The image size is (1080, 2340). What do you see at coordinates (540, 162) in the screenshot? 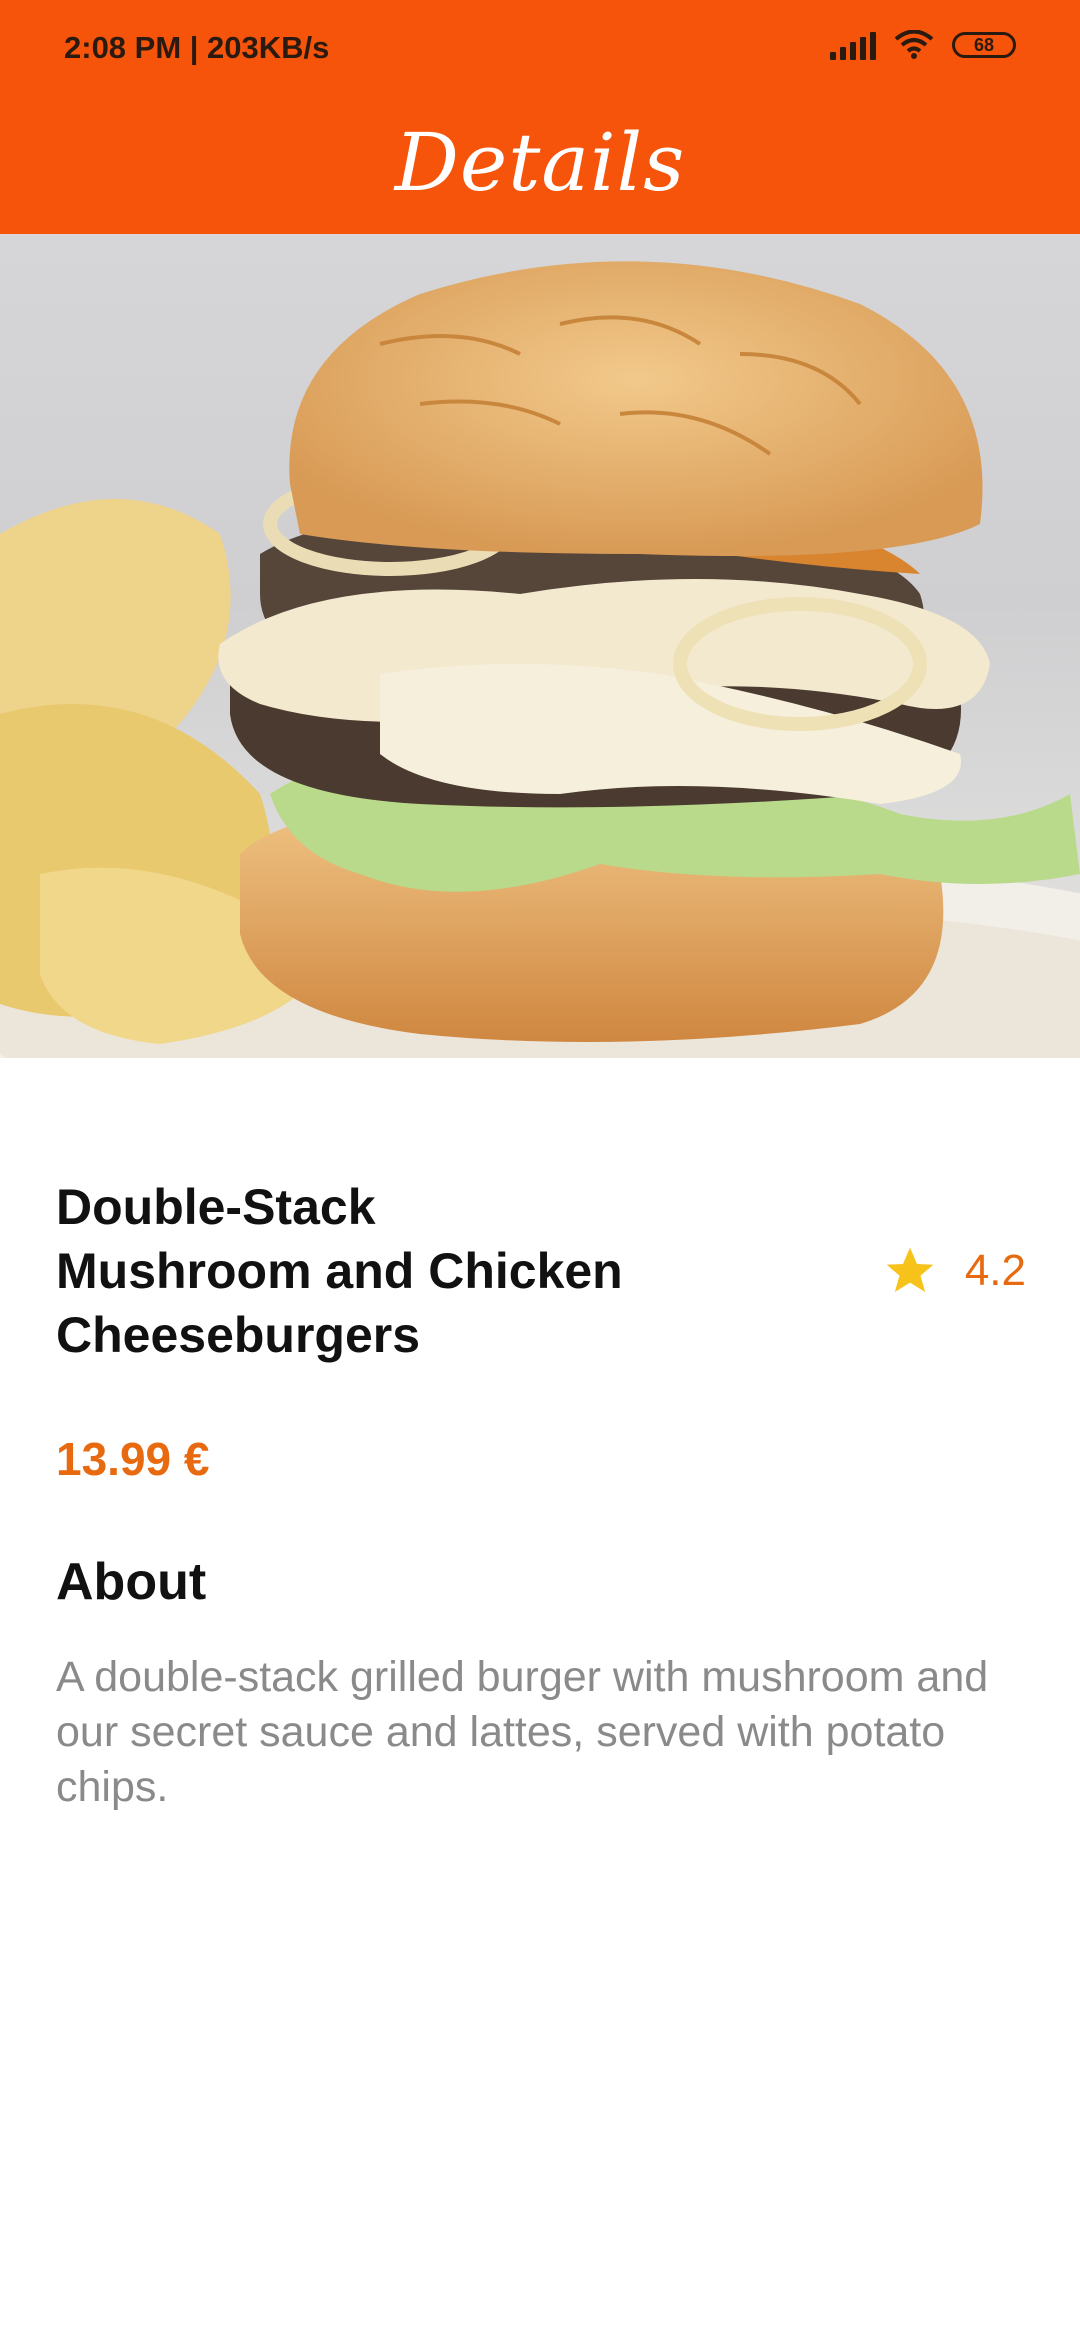
I see `page-title: Details` at bounding box center [540, 162].